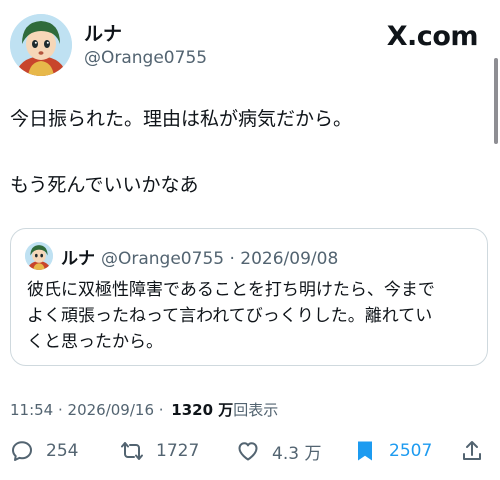  What do you see at coordinates (95, 342) in the screenshot?
I see `quote-line: くと思ったから。` at bounding box center [95, 342].